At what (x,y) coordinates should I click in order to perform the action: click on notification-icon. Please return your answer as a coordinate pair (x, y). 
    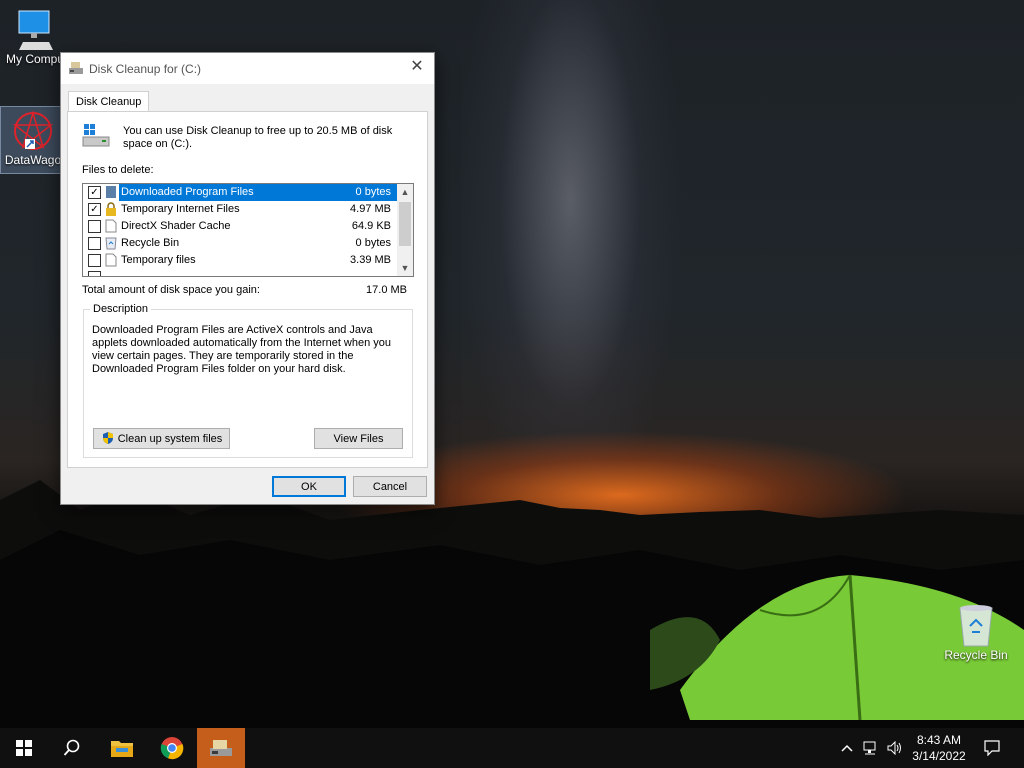
    Looking at the image, I should click on (992, 748).